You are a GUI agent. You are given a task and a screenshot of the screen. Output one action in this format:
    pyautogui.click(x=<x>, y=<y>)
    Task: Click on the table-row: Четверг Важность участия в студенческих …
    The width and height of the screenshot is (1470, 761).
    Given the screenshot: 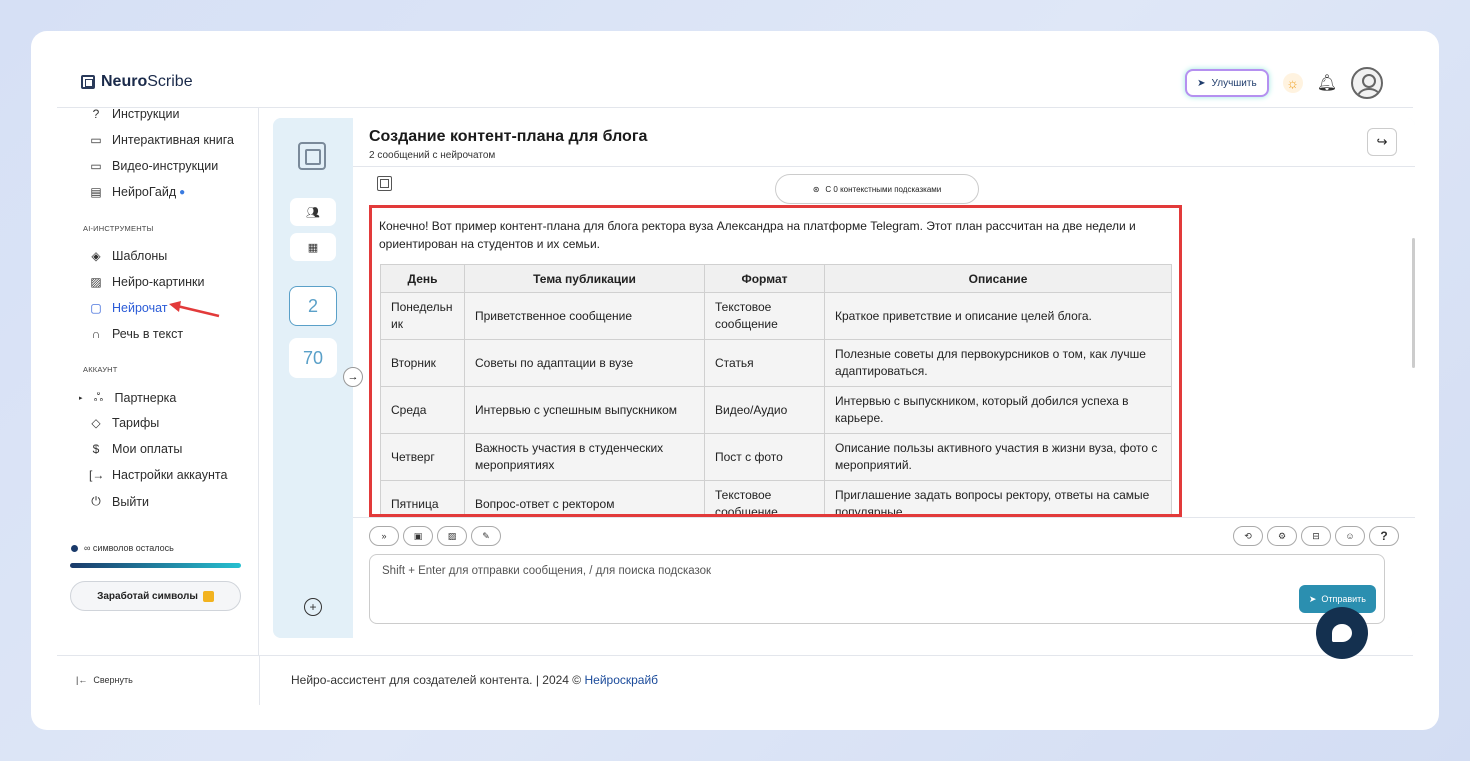 What is the action you would take?
    pyautogui.click(x=776, y=457)
    